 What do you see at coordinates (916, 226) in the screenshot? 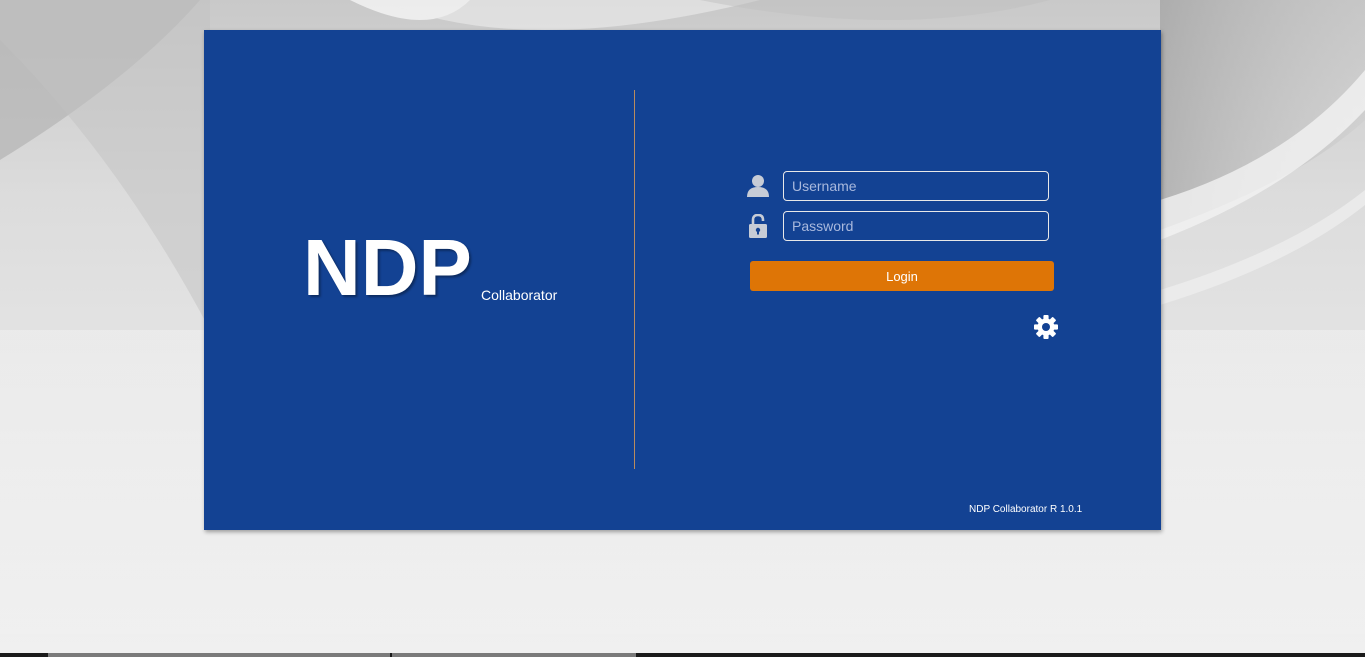
I see `password-input` at bounding box center [916, 226].